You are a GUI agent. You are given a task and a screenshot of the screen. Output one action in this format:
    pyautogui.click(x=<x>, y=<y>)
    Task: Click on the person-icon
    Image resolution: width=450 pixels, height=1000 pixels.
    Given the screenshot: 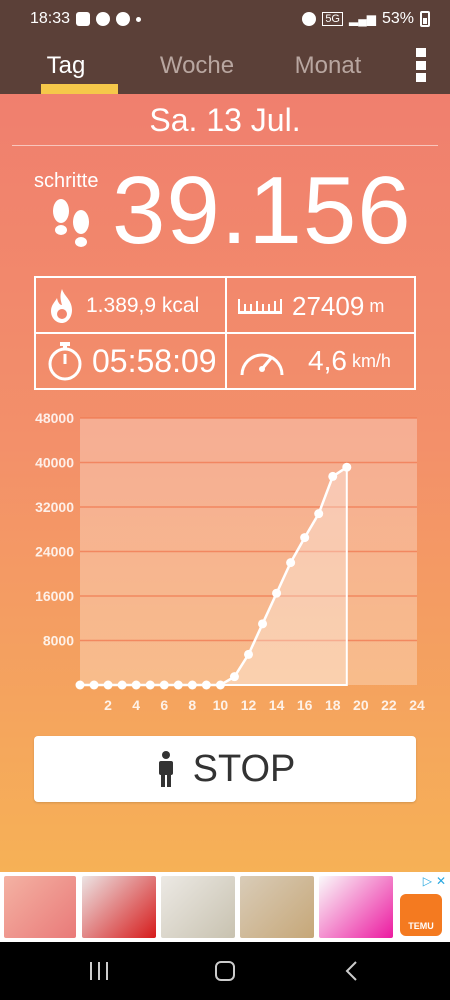 What is the action you would take?
    pyautogui.click(x=165, y=769)
    